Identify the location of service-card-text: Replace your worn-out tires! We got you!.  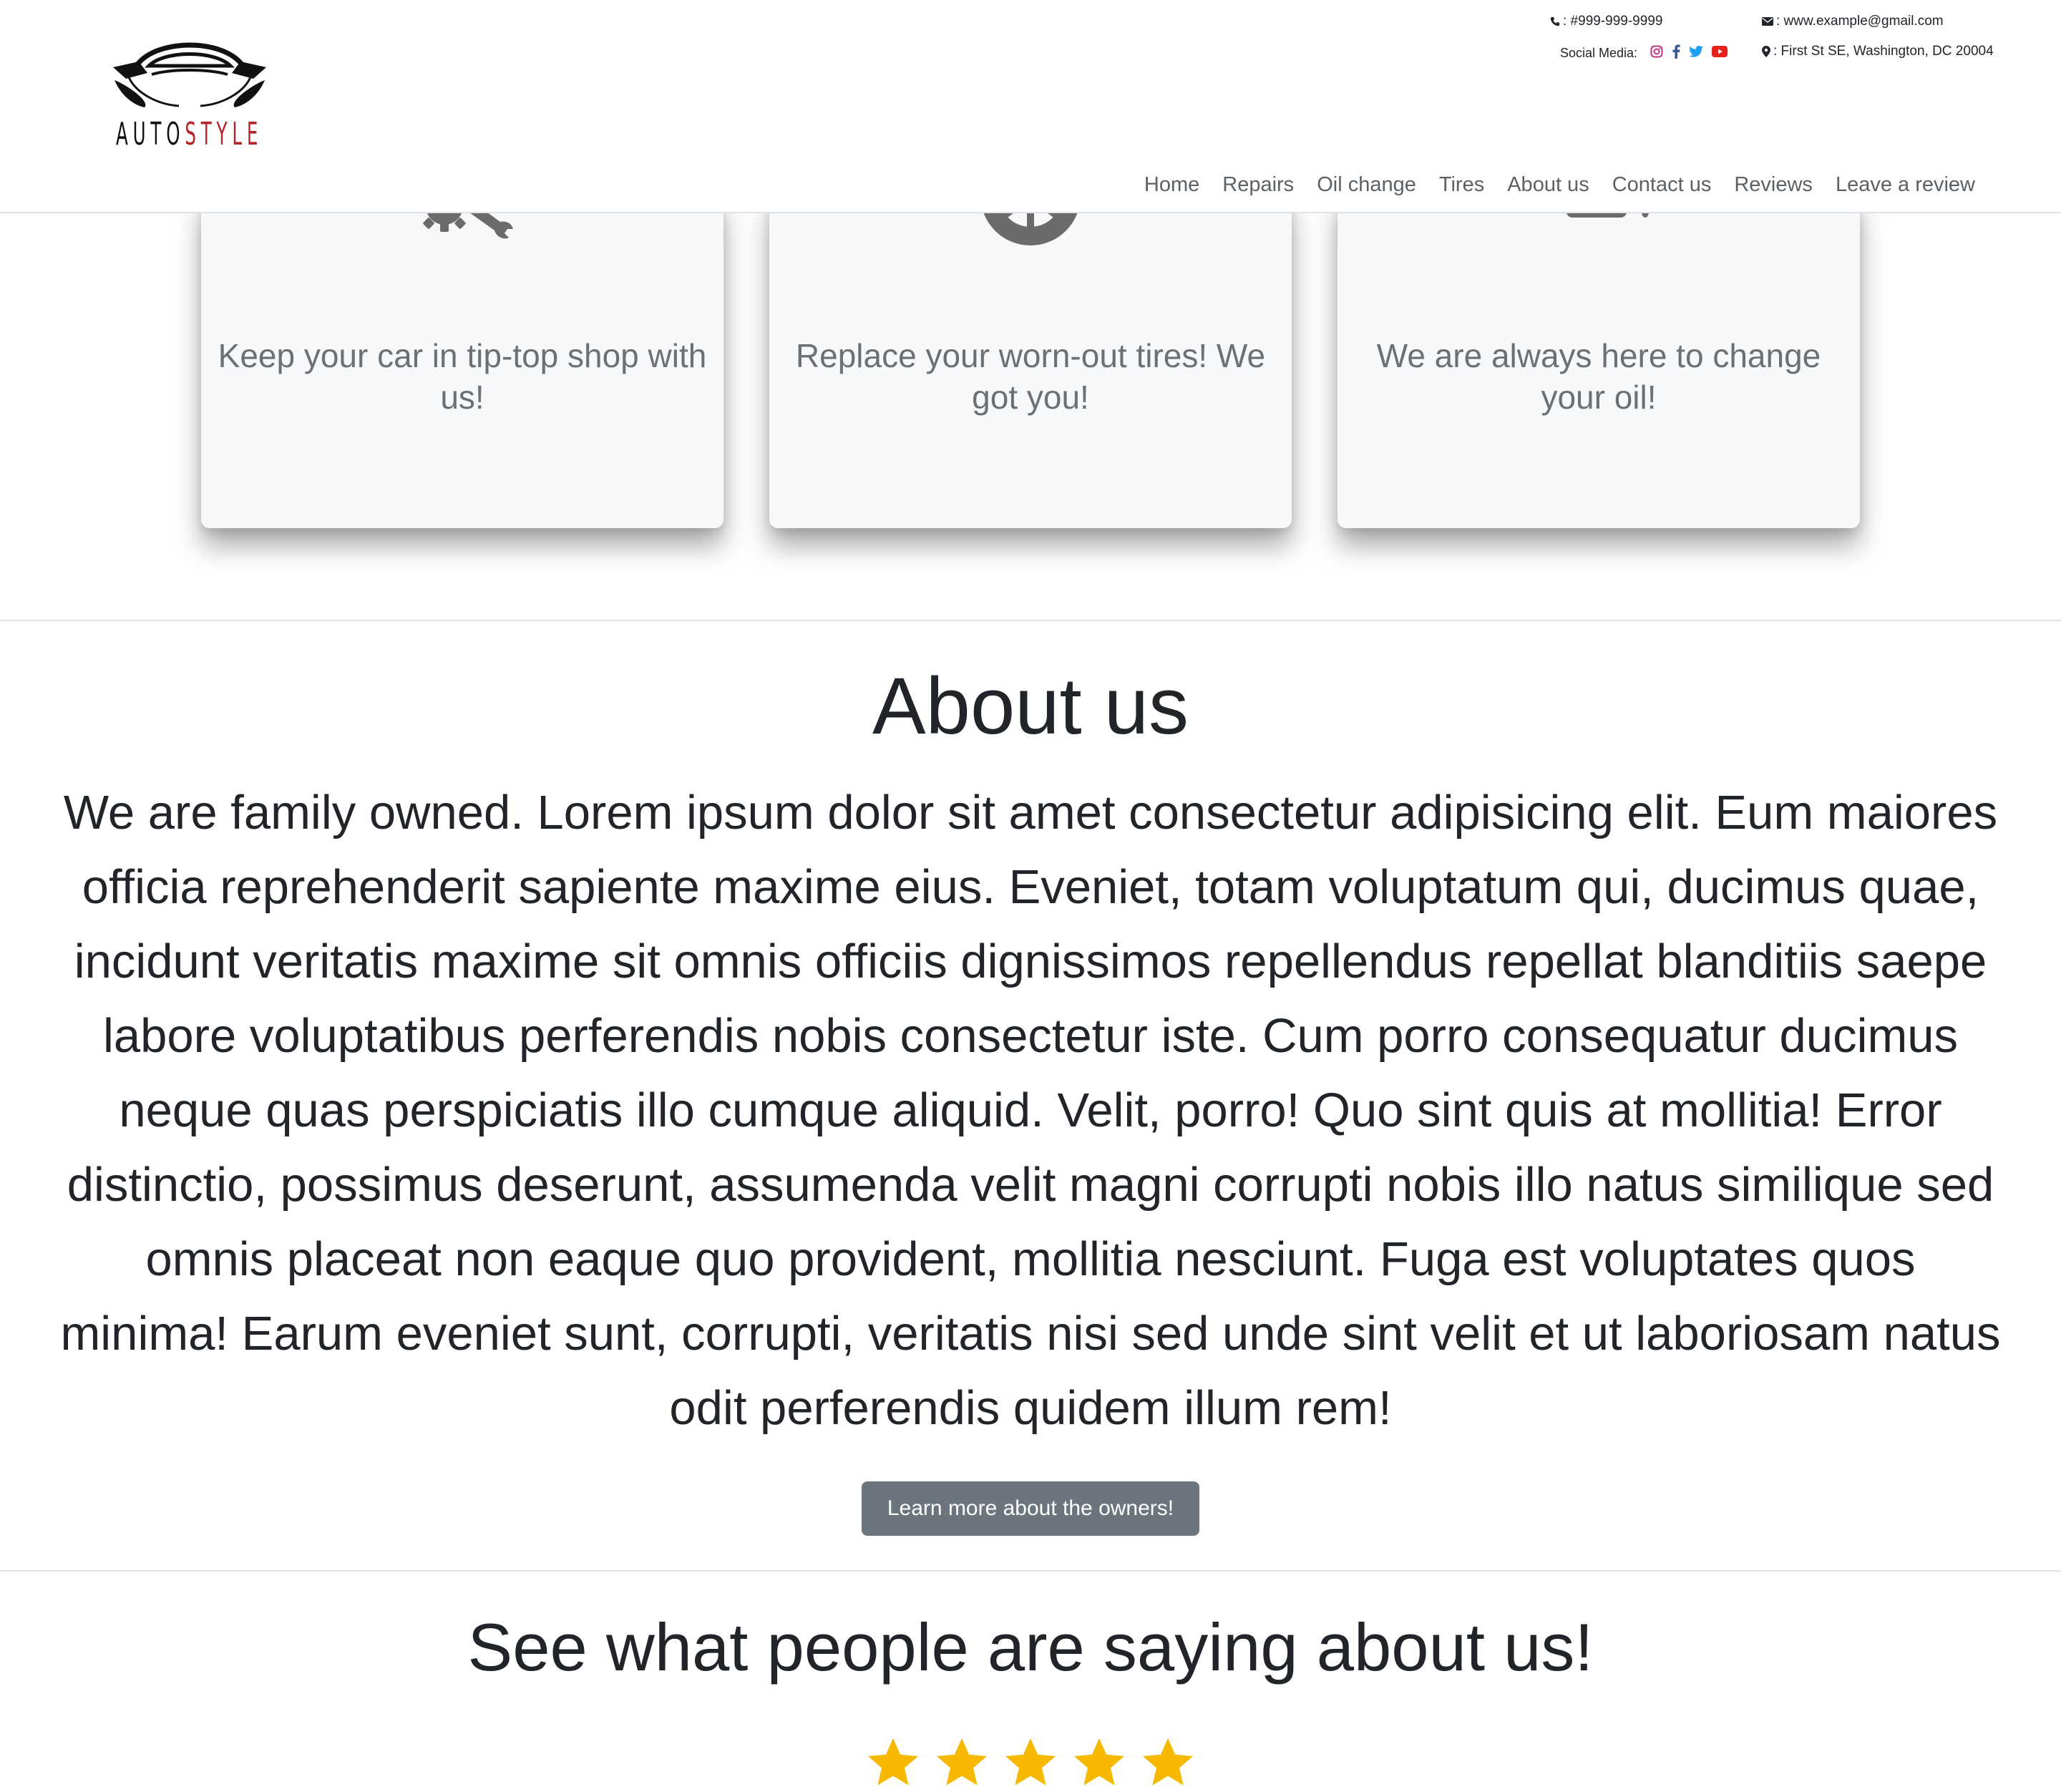
(1030, 377).